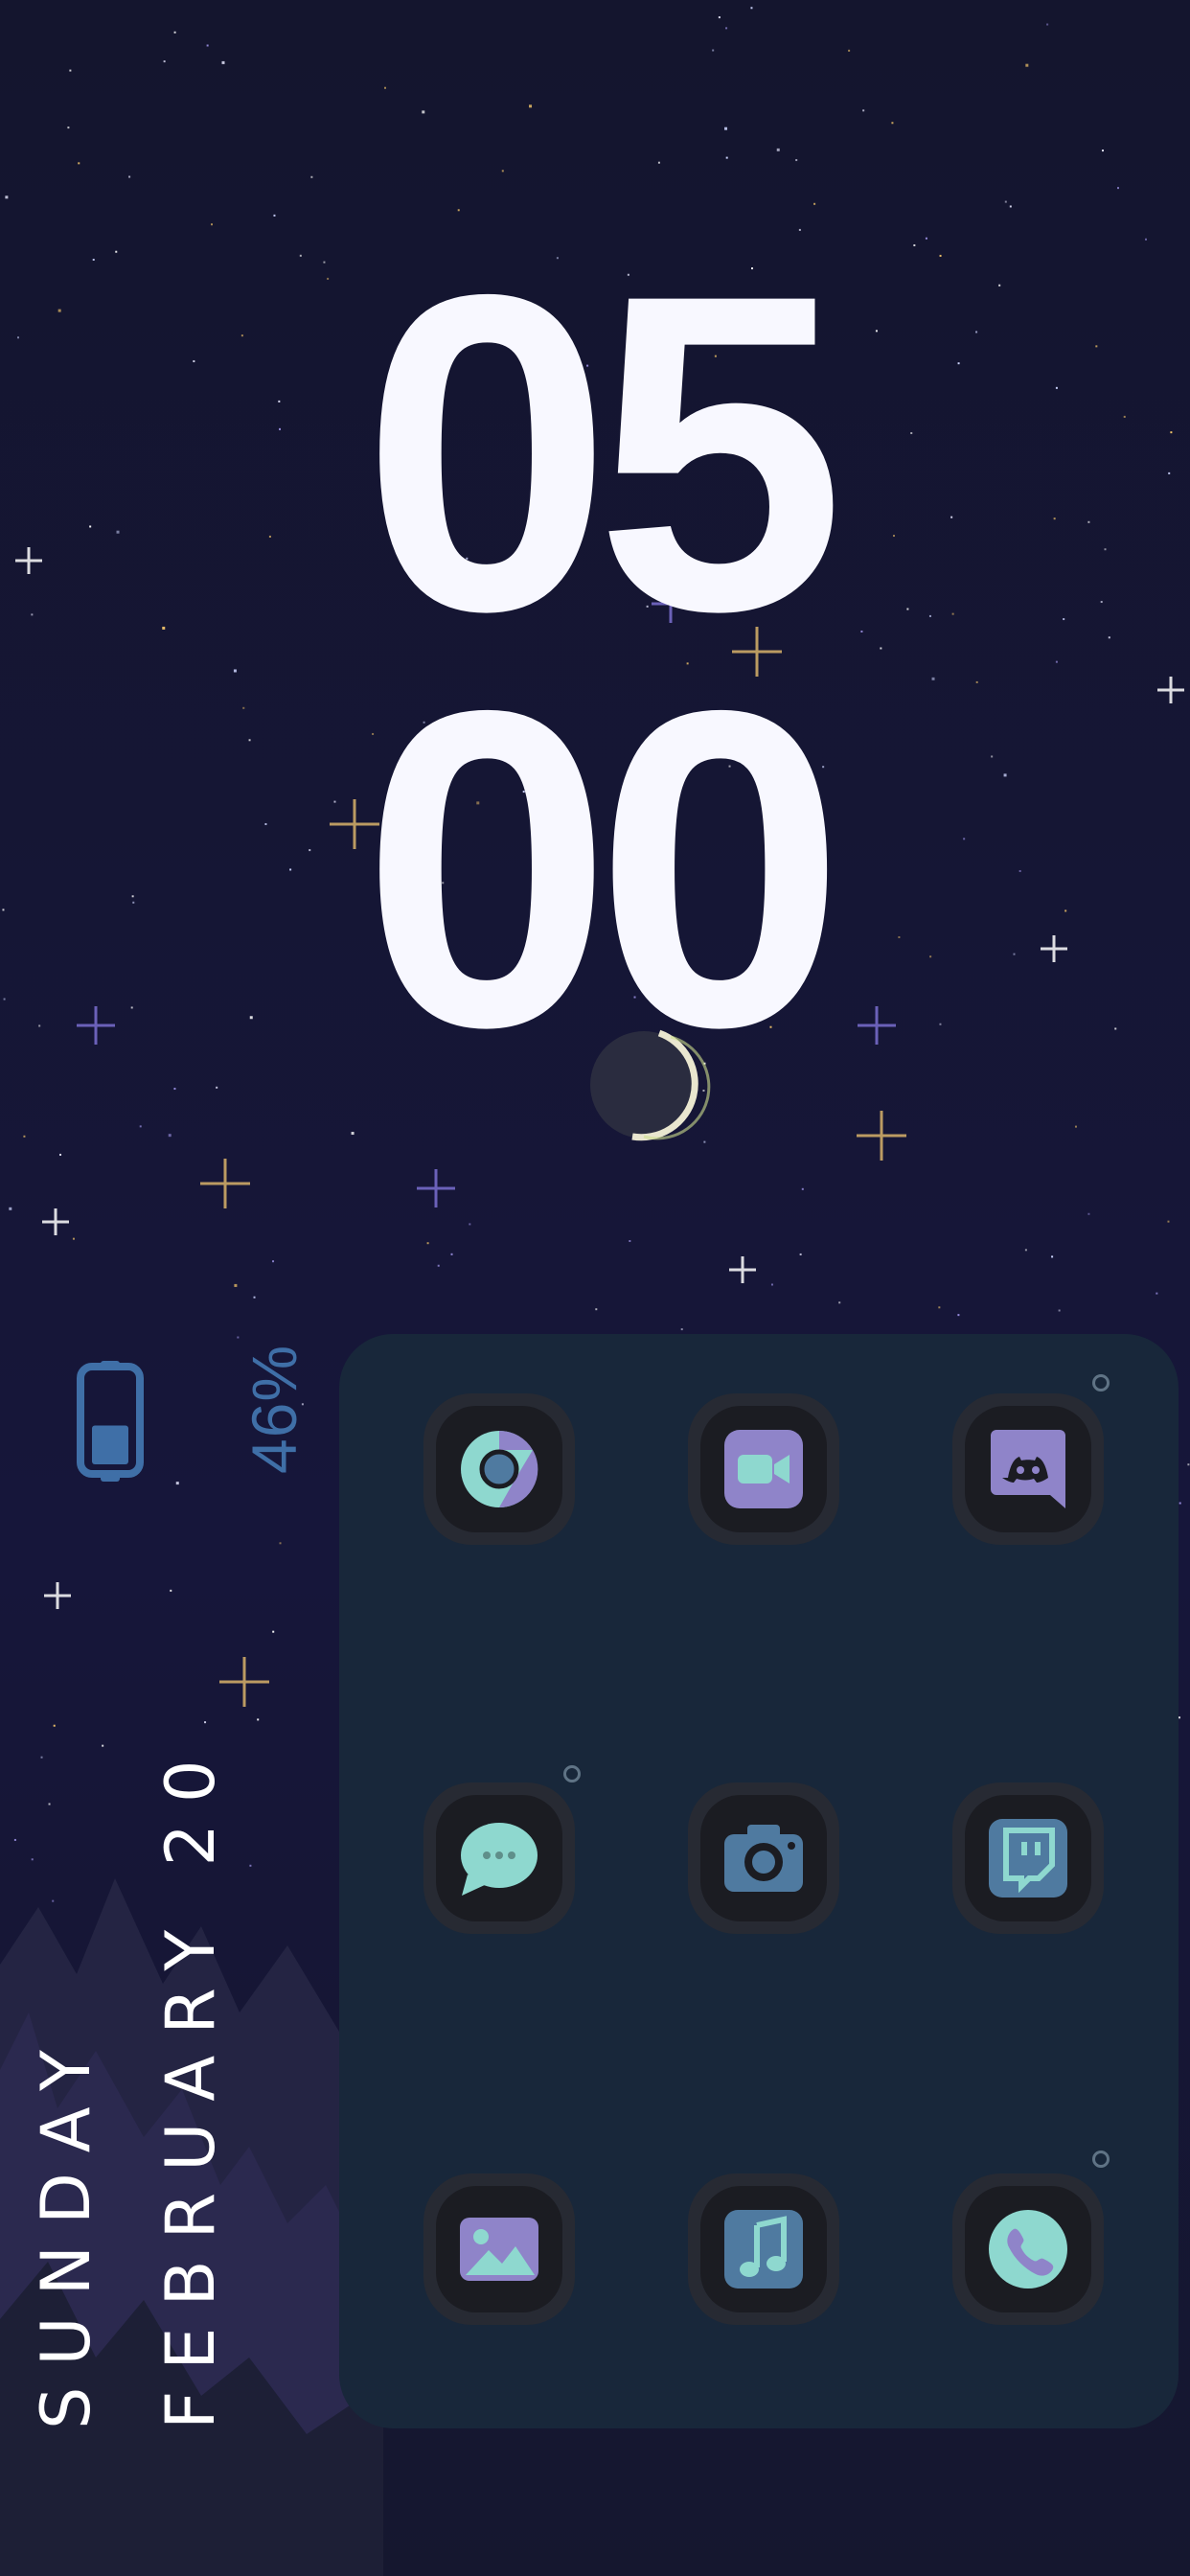  I want to click on app-discord, so click(1028, 1469).